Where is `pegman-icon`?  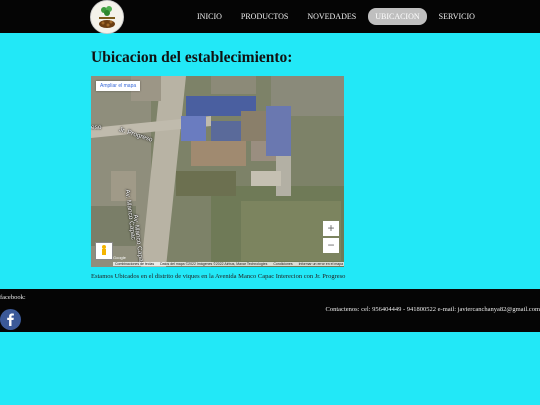
pegman-icon is located at coordinates (104, 251).